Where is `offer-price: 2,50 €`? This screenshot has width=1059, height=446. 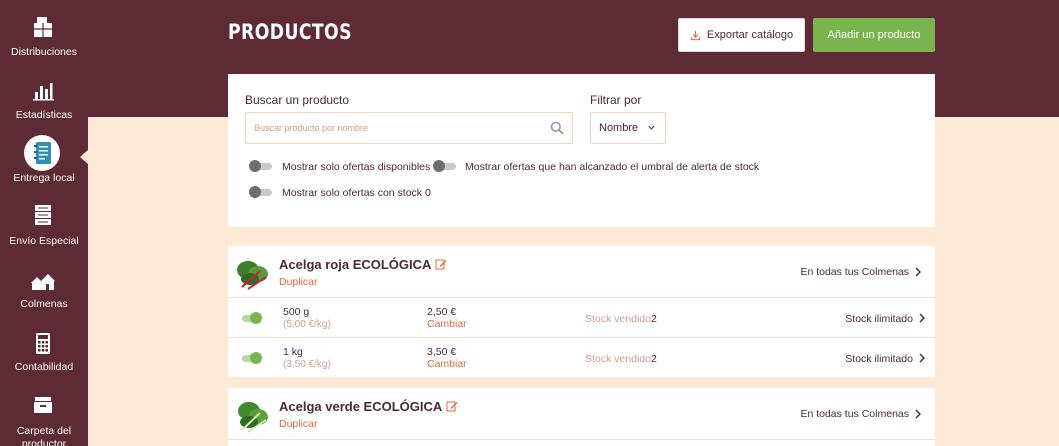 offer-price: 2,50 € is located at coordinates (442, 312).